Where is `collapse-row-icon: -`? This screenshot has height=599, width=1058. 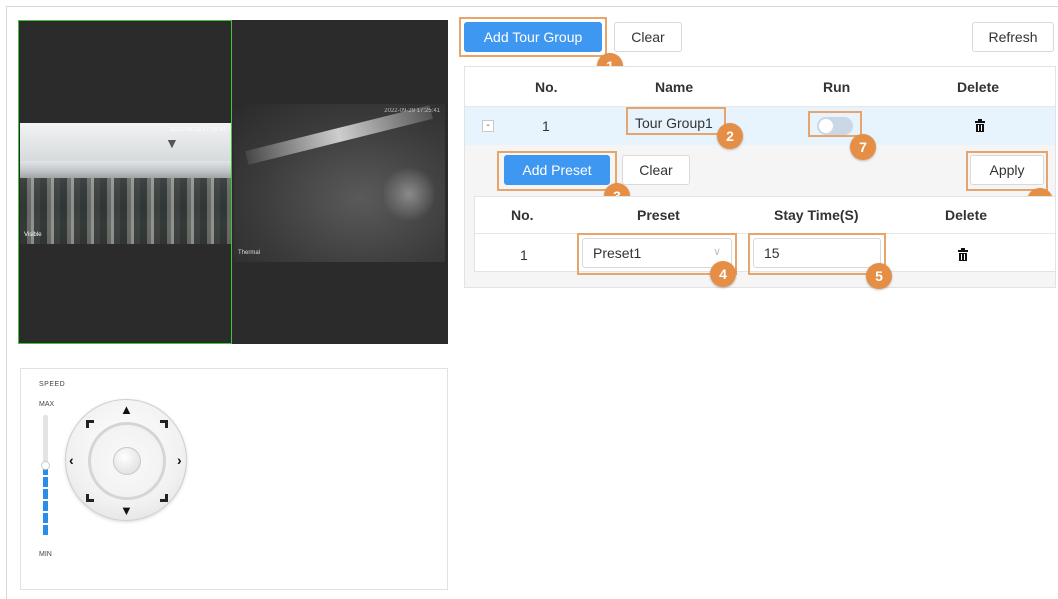
collapse-row-icon: - is located at coordinates (488, 126).